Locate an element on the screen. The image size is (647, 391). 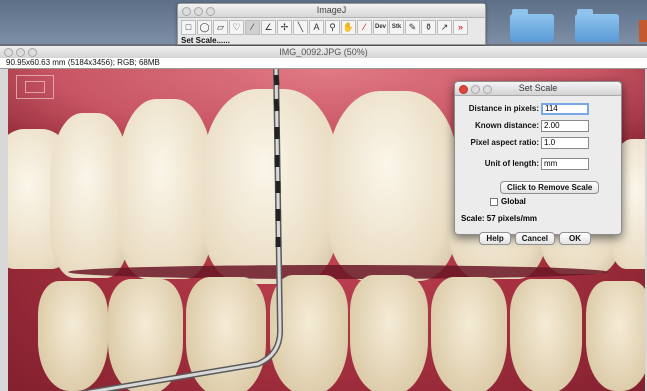
global-label: Global is located at coordinates (513, 201).